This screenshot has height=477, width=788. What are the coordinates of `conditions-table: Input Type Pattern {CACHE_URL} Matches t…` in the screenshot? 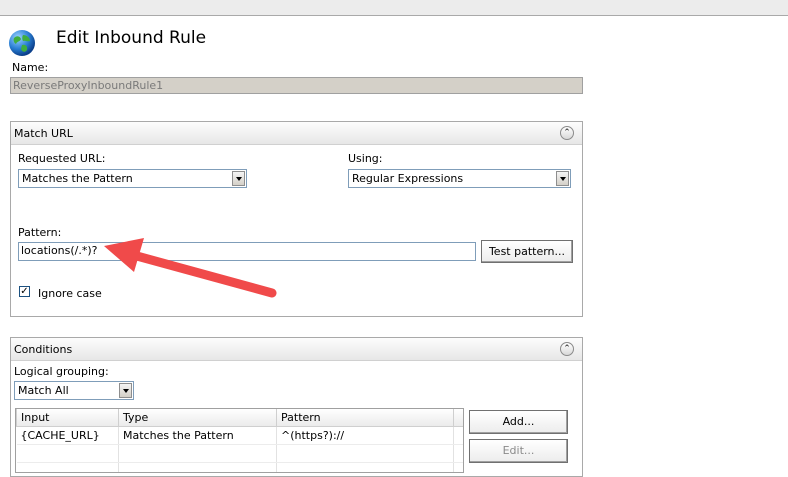 It's located at (239, 440).